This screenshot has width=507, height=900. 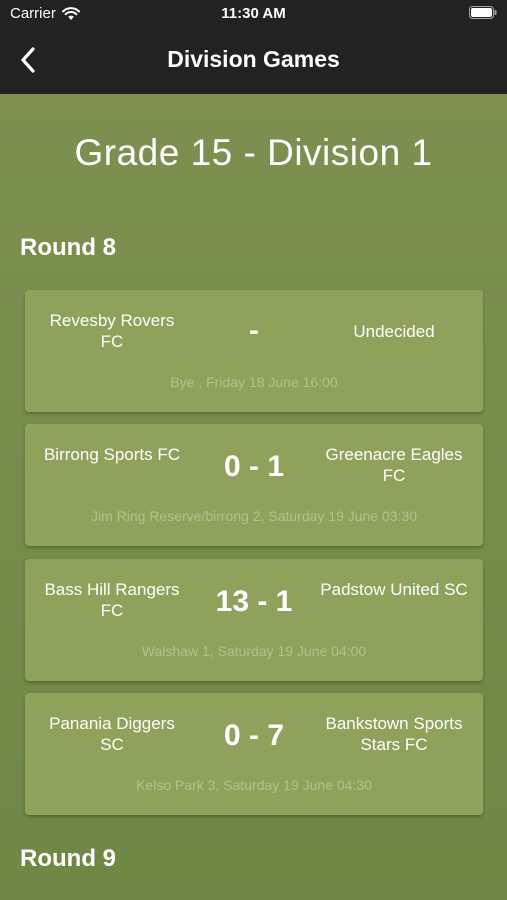 I want to click on nav-title: Division Games, so click(x=253, y=59).